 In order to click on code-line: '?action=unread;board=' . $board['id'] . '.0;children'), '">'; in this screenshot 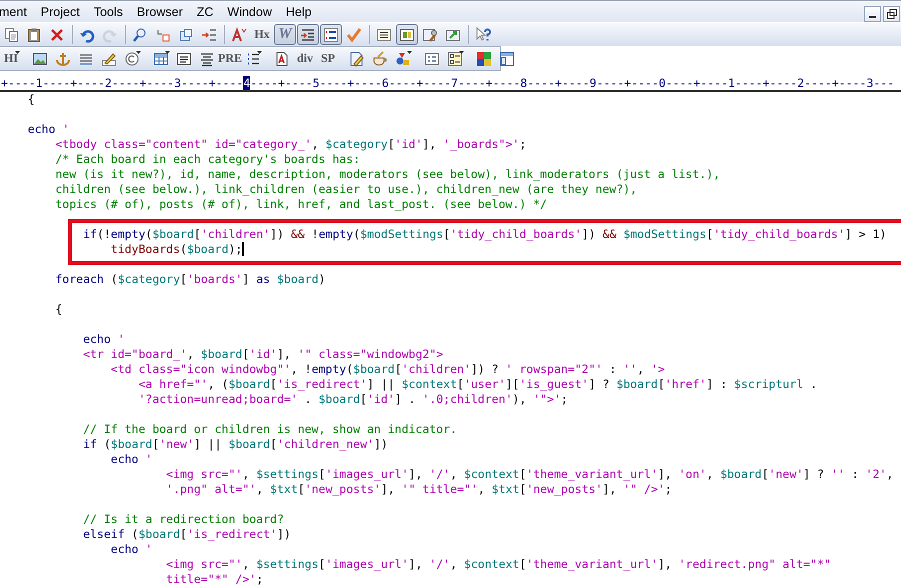, I will do `click(353, 399)`.